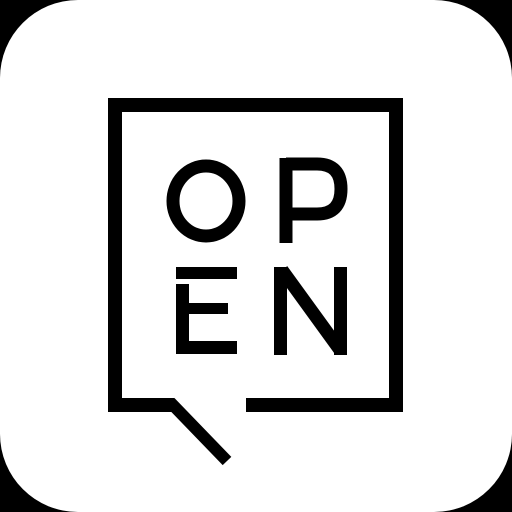  What do you see at coordinates (310, 310) in the screenshot?
I see `letter-n` at bounding box center [310, 310].